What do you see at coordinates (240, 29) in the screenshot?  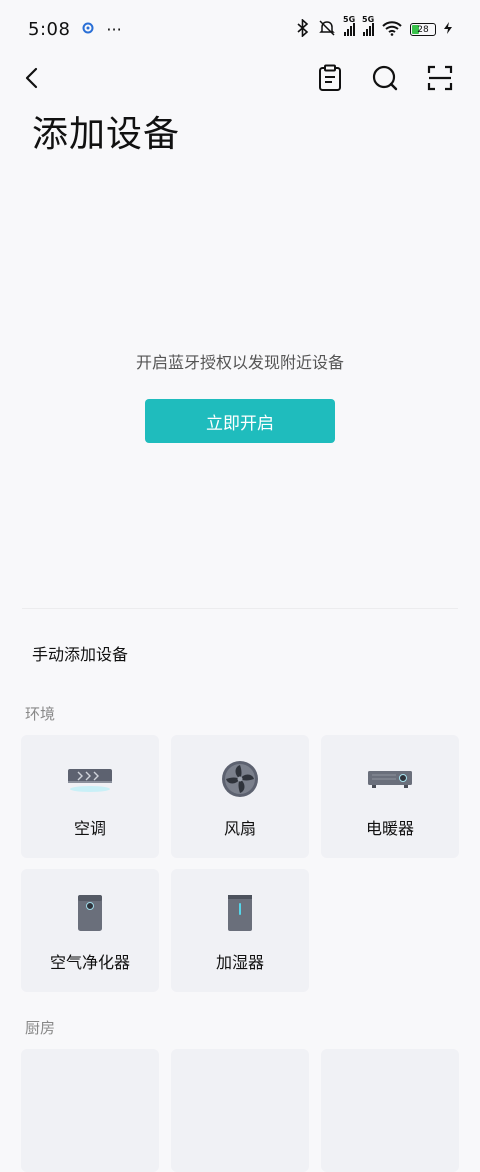 I see `status-bar: 5:08 ··· 5G 5G 28` at bounding box center [240, 29].